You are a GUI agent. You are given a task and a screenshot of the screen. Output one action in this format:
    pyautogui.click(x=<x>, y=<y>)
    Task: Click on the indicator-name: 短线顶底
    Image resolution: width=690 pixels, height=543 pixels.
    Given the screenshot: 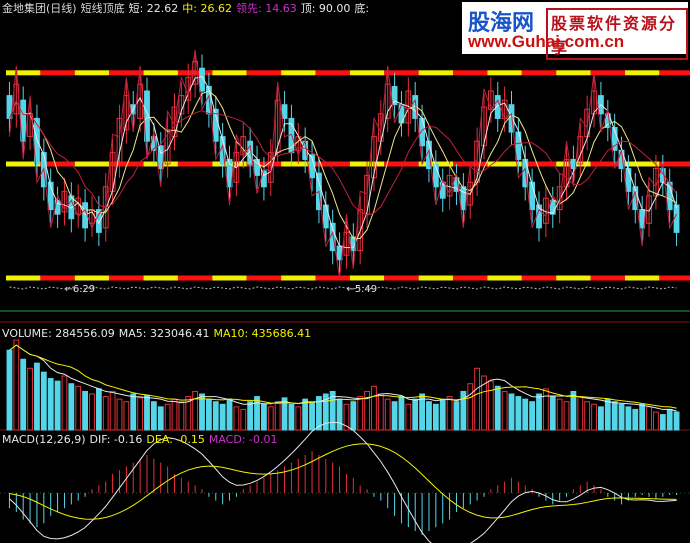 What is the action you would take?
    pyautogui.click(x=102, y=8)
    